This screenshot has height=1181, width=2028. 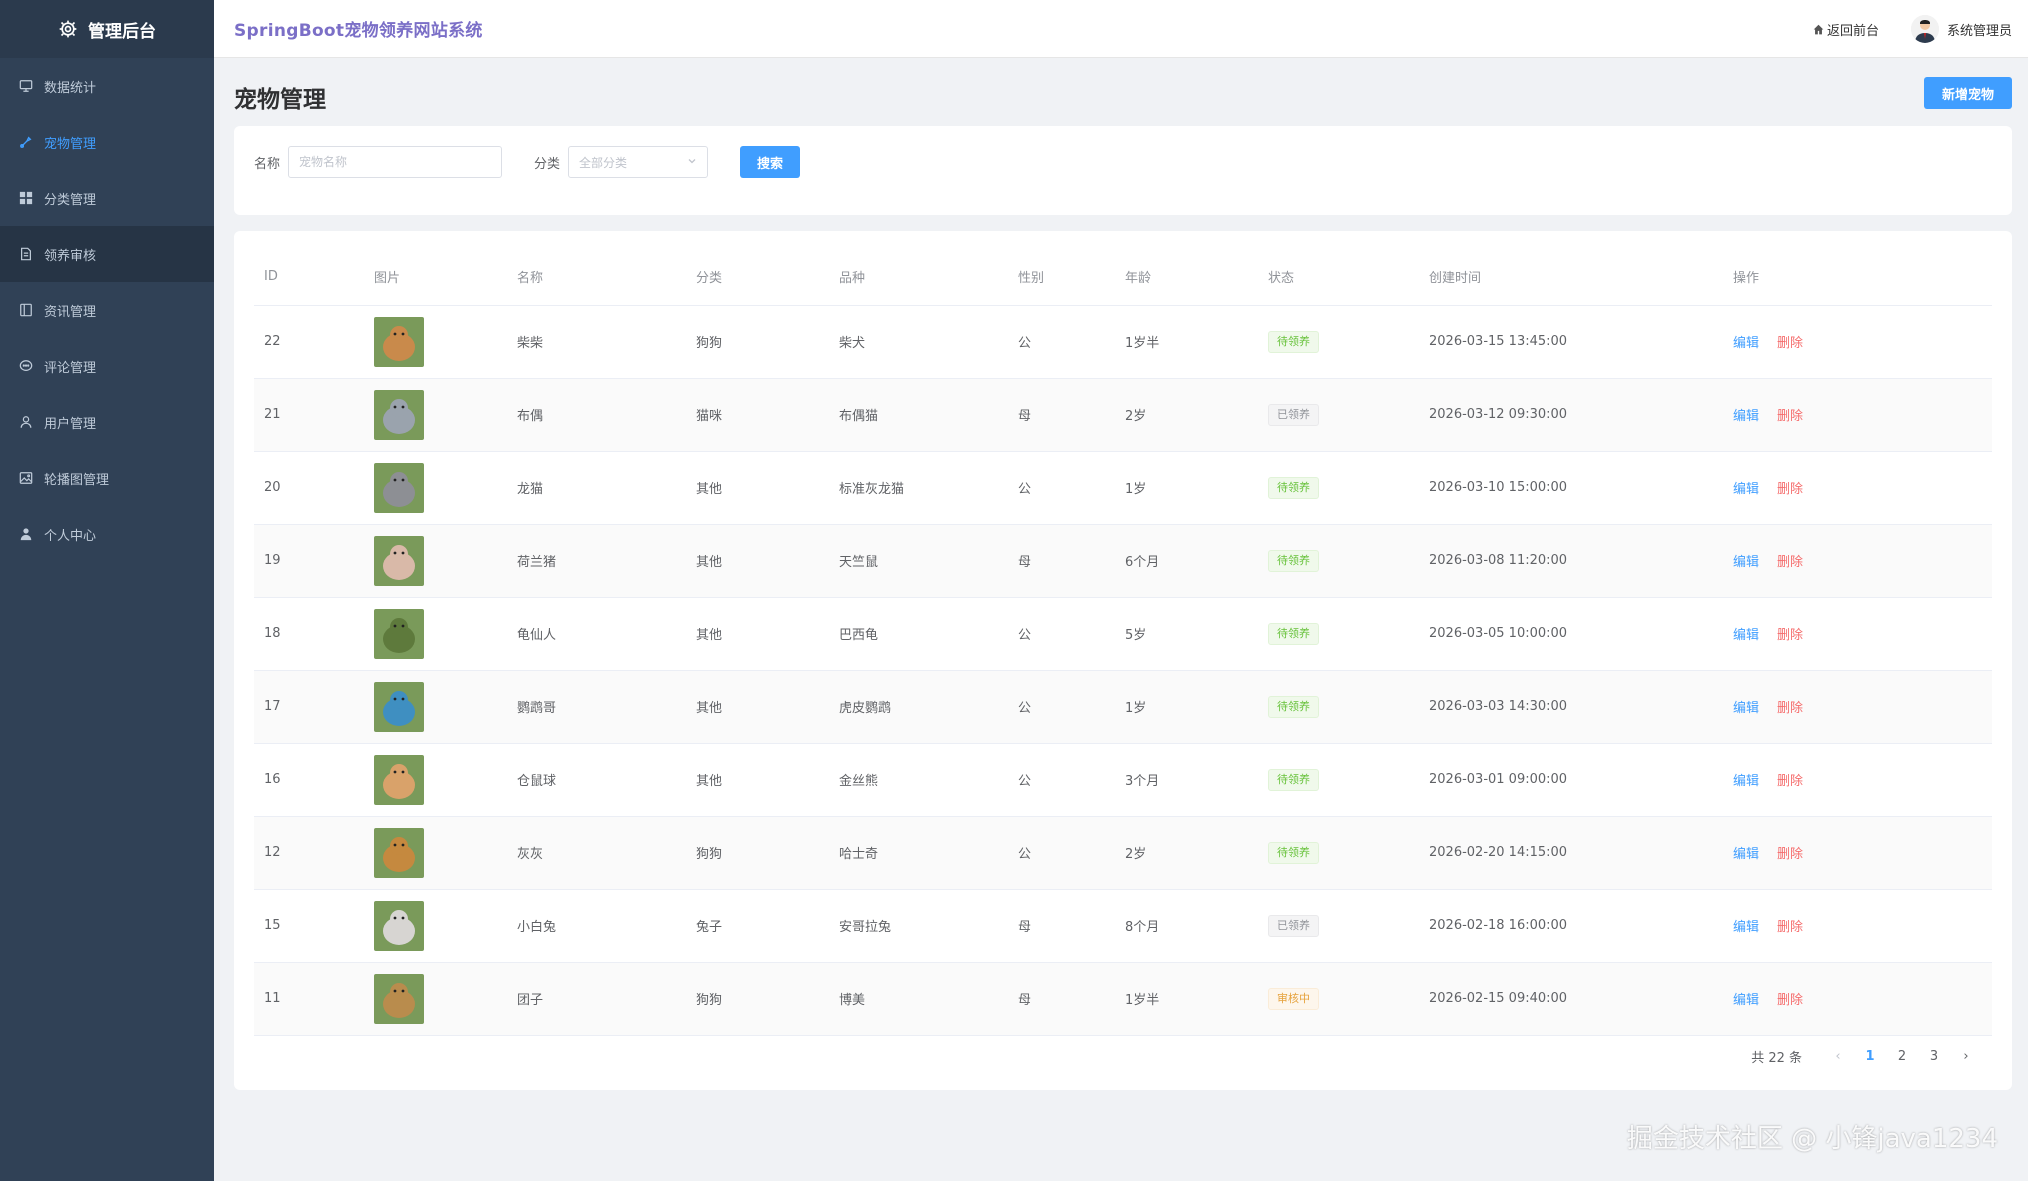 I want to click on sidebar-item-profile: 个人中心, so click(x=107, y=534).